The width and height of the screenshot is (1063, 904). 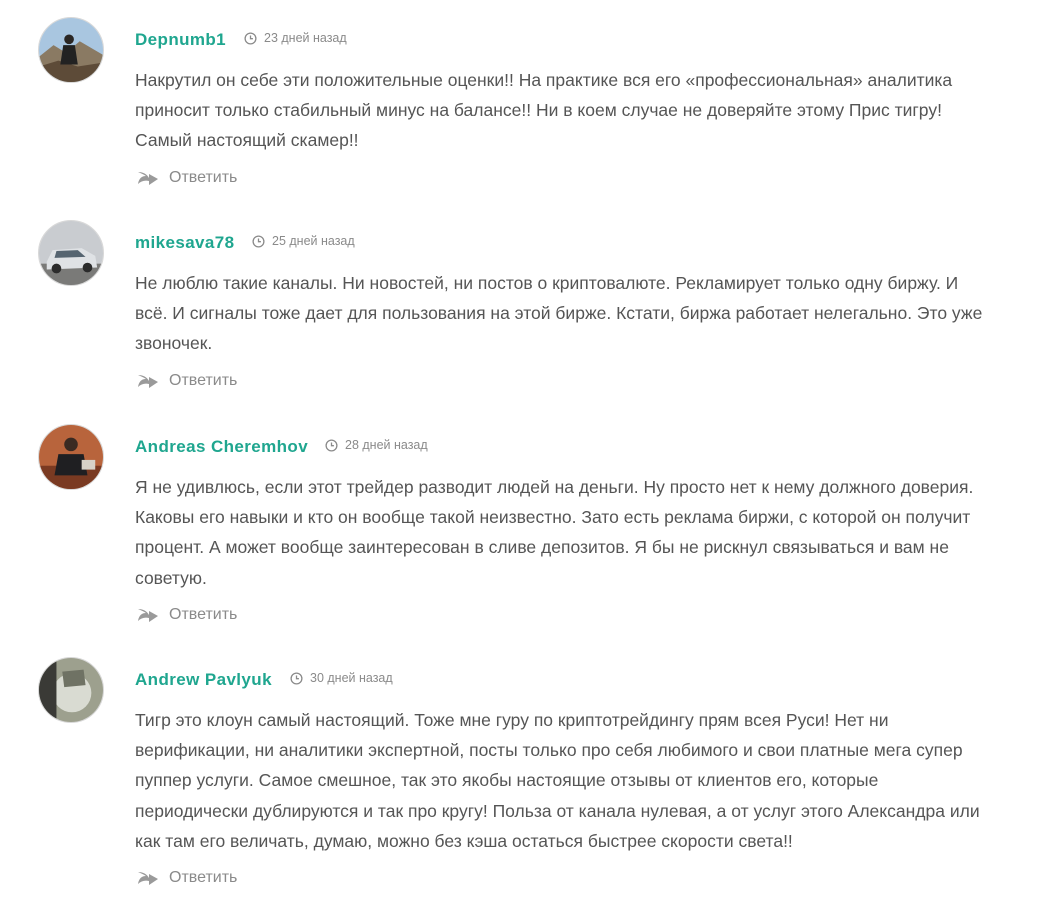 What do you see at coordinates (351, 678) in the screenshot?
I see `comment-time: 30 дней назад` at bounding box center [351, 678].